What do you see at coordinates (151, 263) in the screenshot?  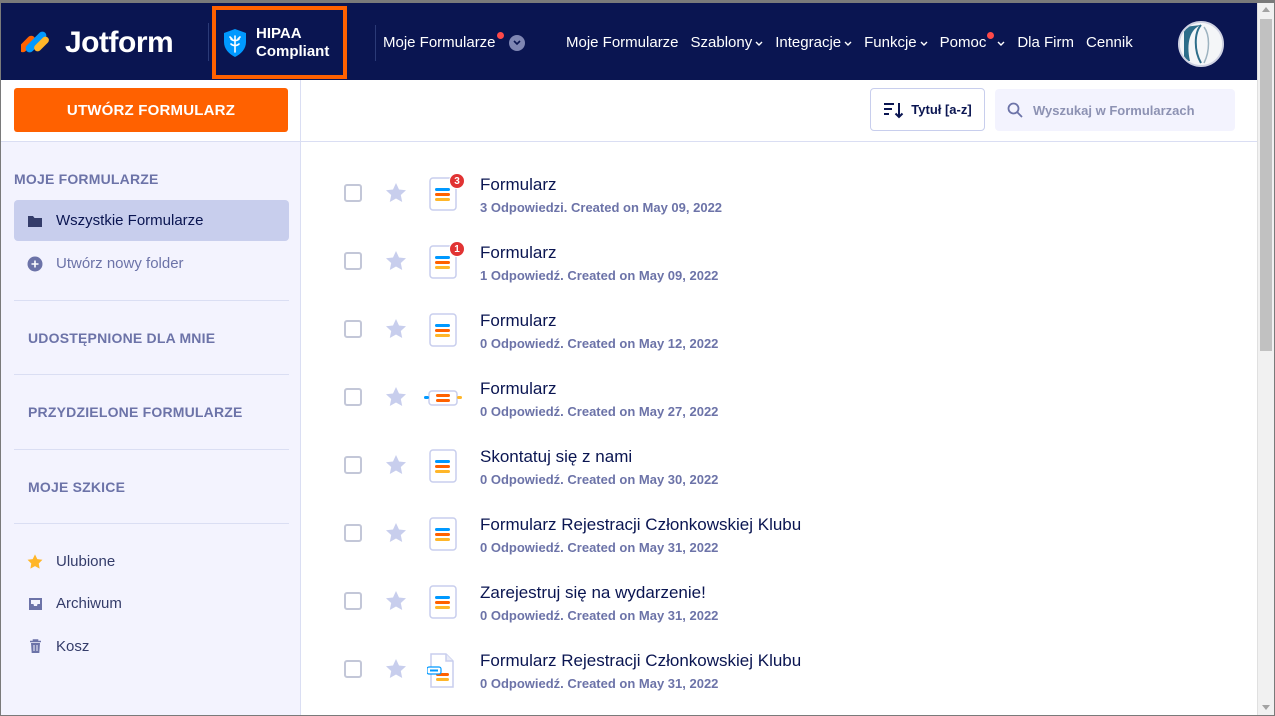 I see `sidebar-item-new-folder: Utwórz nowy folder` at bounding box center [151, 263].